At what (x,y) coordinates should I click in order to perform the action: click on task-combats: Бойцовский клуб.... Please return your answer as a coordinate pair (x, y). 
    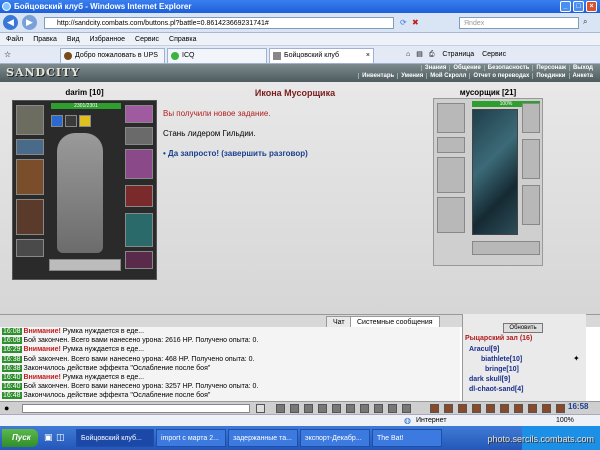
    Looking at the image, I should click on (115, 438).